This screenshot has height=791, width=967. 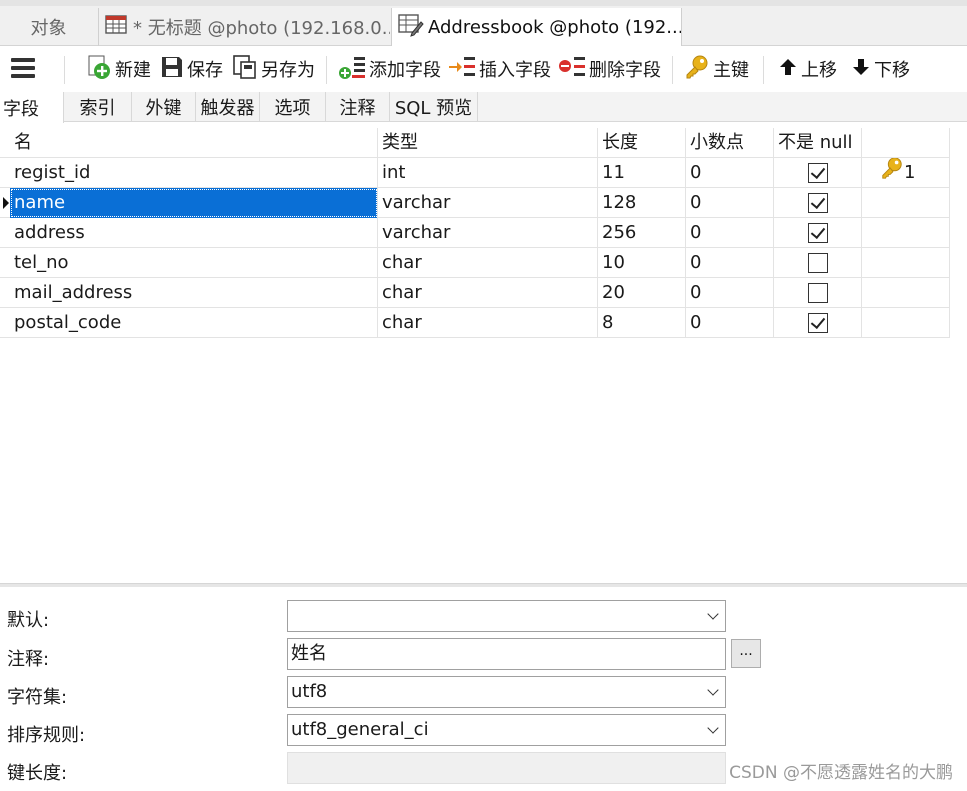 What do you see at coordinates (642, 323) in the screenshot?
I see `field-length-cell: 8` at bounding box center [642, 323].